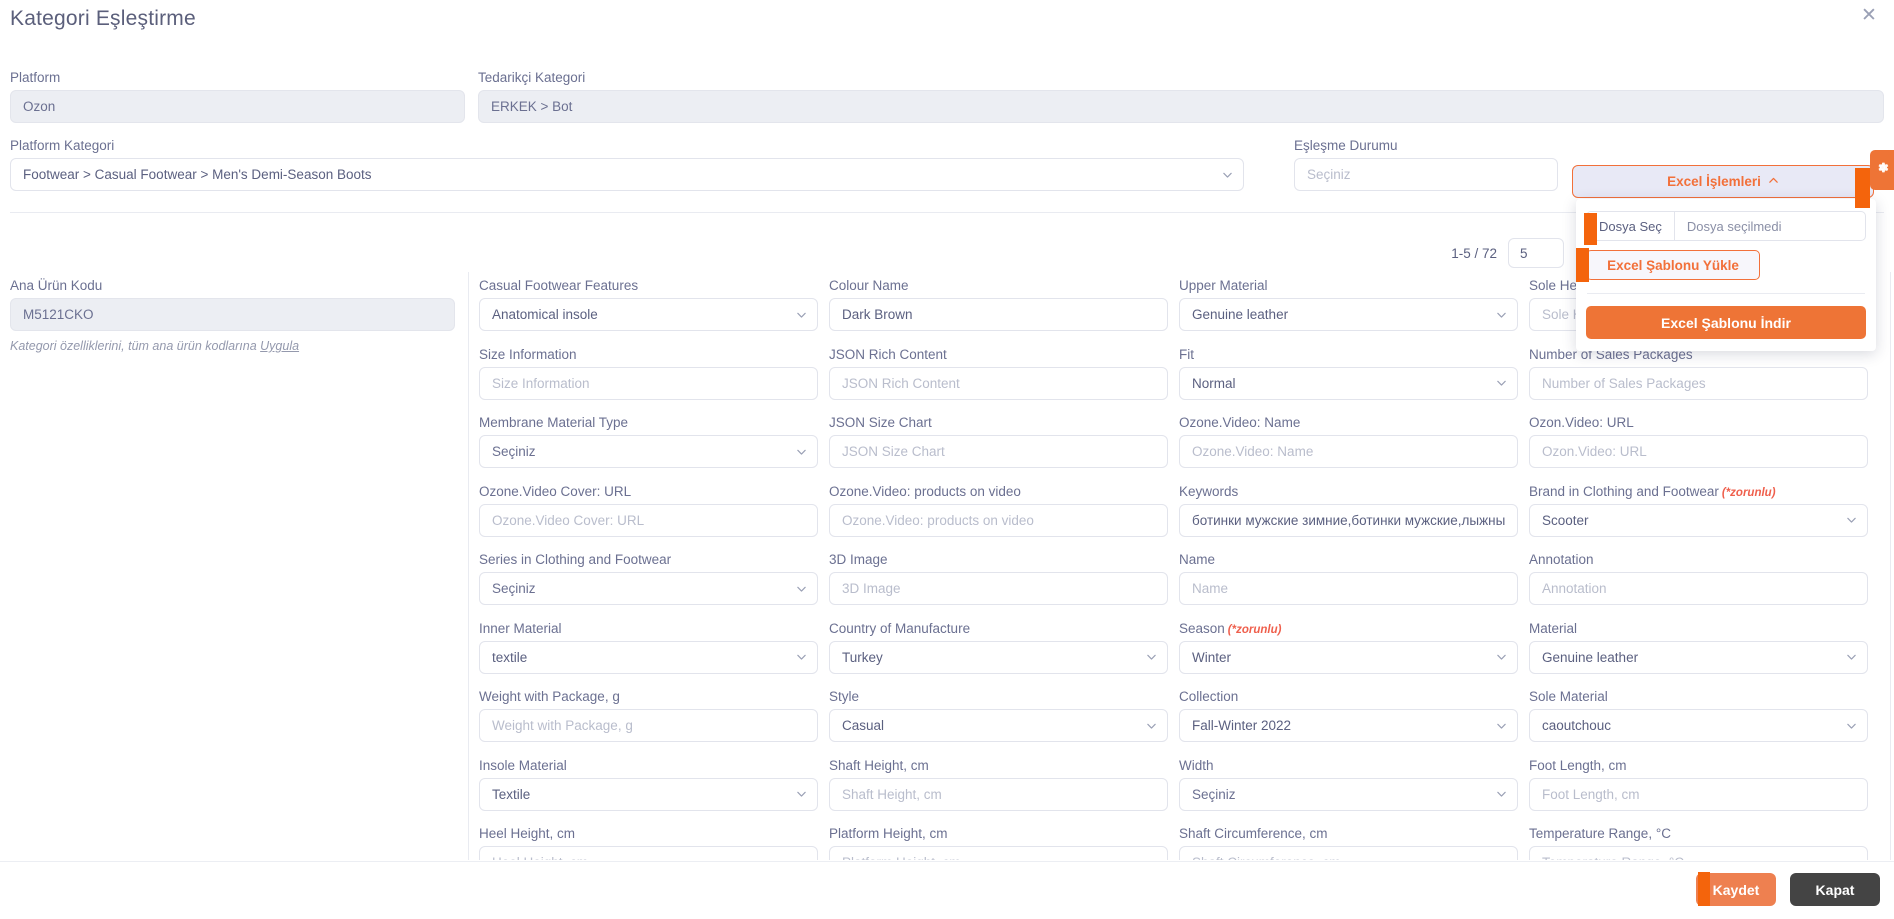  What do you see at coordinates (1590, 229) in the screenshot?
I see `scrollbar-thumb-panel` at bounding box center [1590, 229].